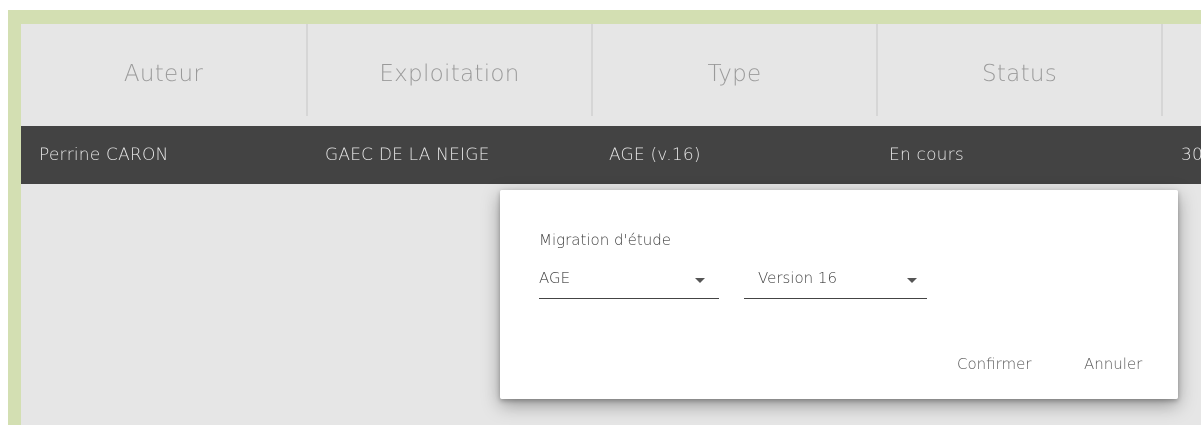 The height and width of the screenshot is (425, 1201). I want to click on cell-auteur: Perrine CARON, so click(104, 155).